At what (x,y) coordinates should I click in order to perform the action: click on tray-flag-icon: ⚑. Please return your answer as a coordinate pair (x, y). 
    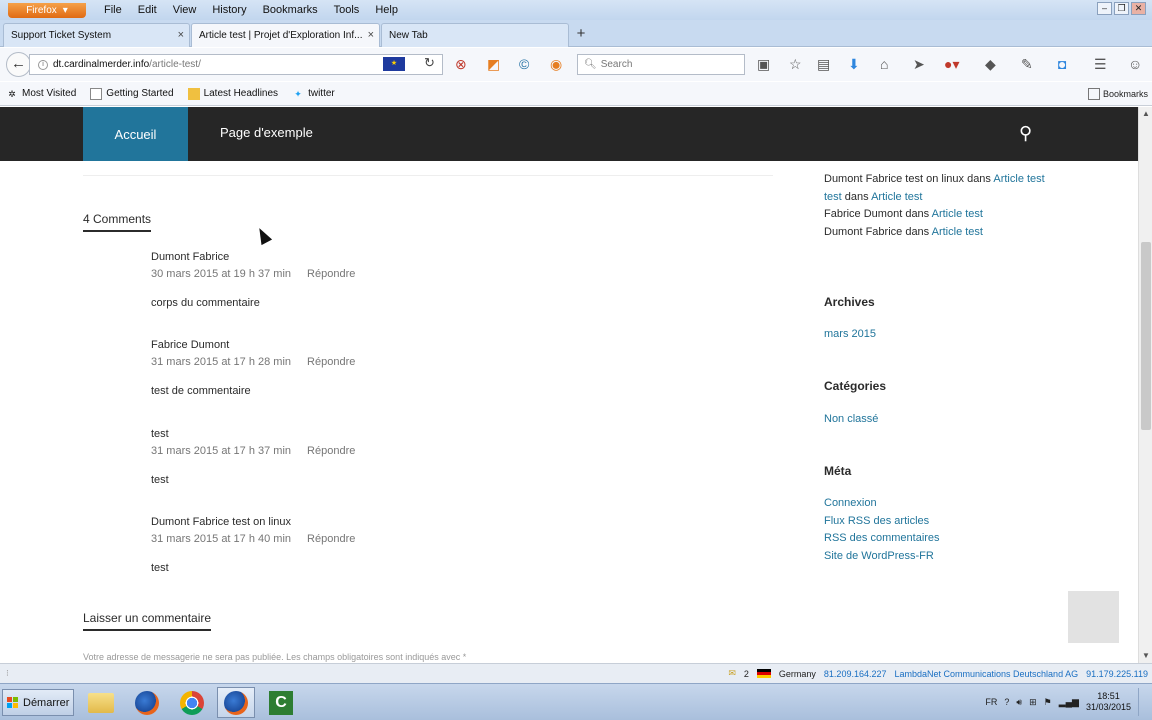
    Looking at the image, I should click on (1048, 702).